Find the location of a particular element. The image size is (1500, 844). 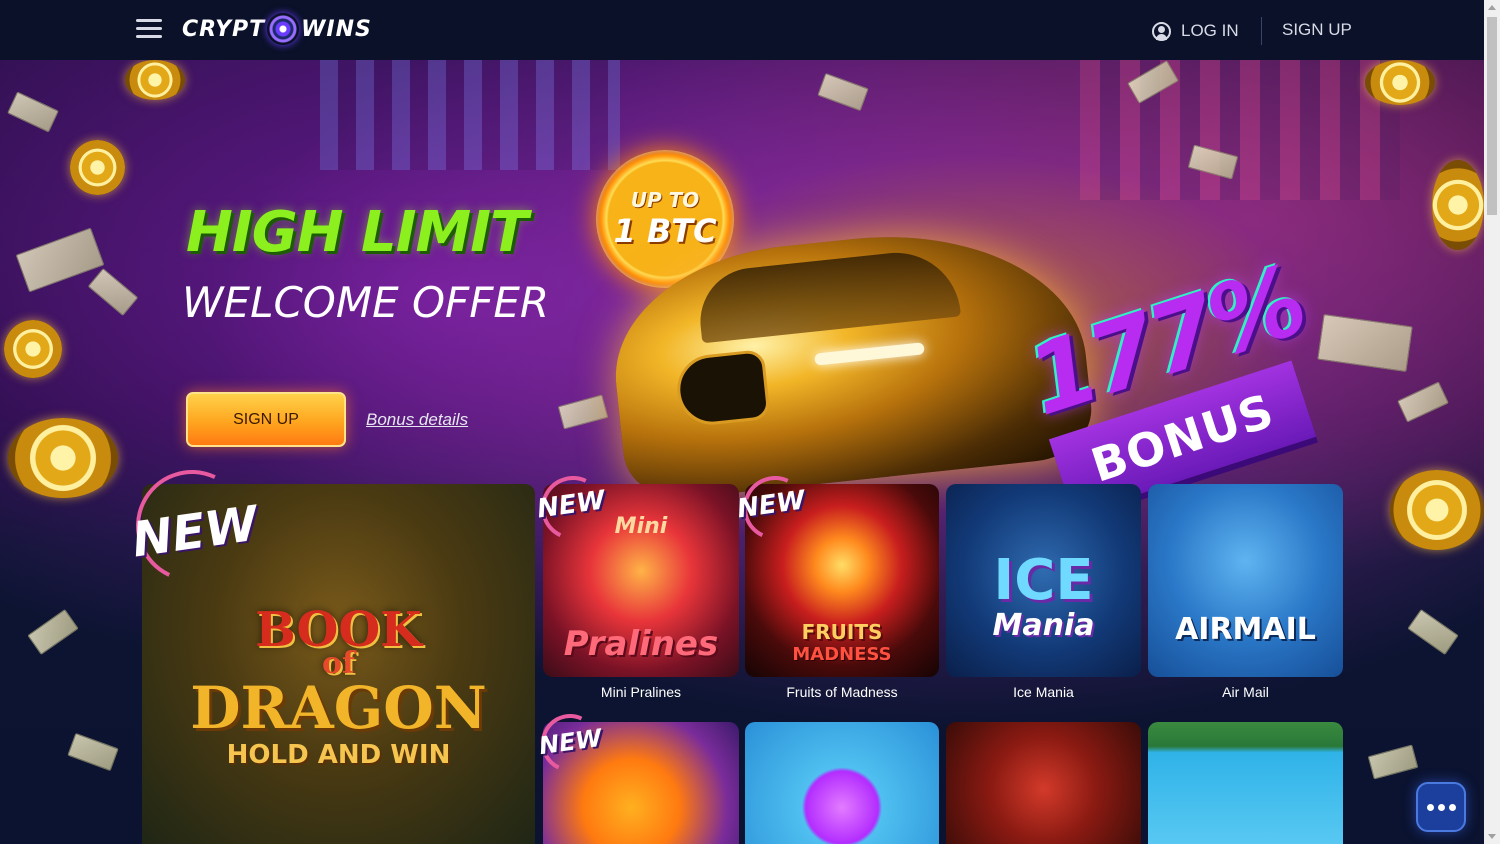

game-card-mini-pralines: Mini Pralines NEW Mini Pralines is located at coordinates (635, 585).